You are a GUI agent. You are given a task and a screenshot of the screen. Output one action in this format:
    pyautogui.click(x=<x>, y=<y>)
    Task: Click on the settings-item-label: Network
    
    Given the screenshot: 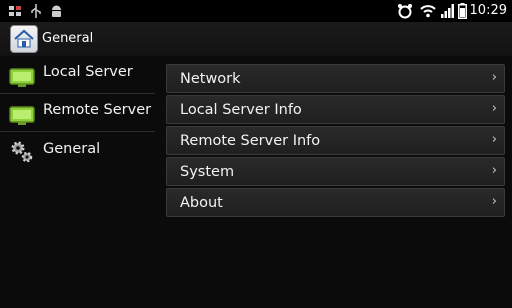 What is the action you would take?
    pyautogui.click(x=210, y=79)
    